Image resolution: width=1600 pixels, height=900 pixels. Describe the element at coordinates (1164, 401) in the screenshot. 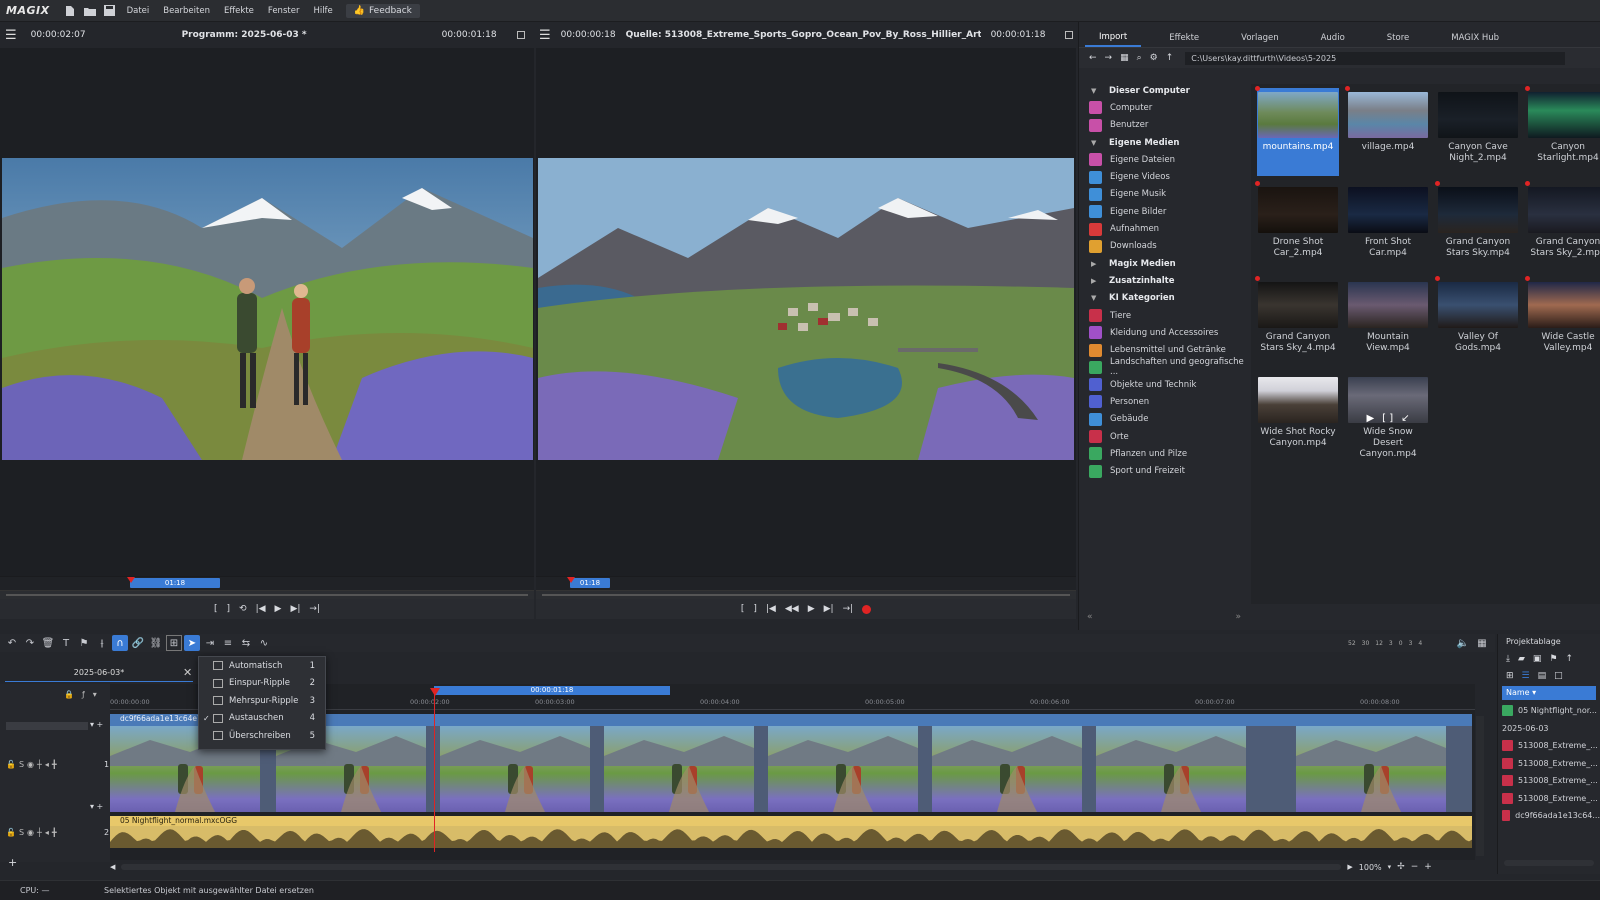

I see `tree-item: Personen` at that location.